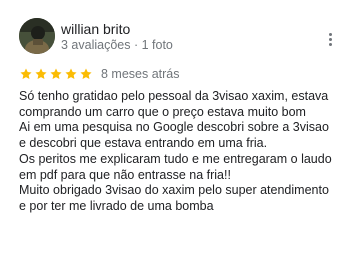 The height and width of the screenshot is (256, 362). What do you see at coordinates (140, 74) in the screenshot?
I see `review-time: 8 meses atrás` at bounding box center [140, 74].